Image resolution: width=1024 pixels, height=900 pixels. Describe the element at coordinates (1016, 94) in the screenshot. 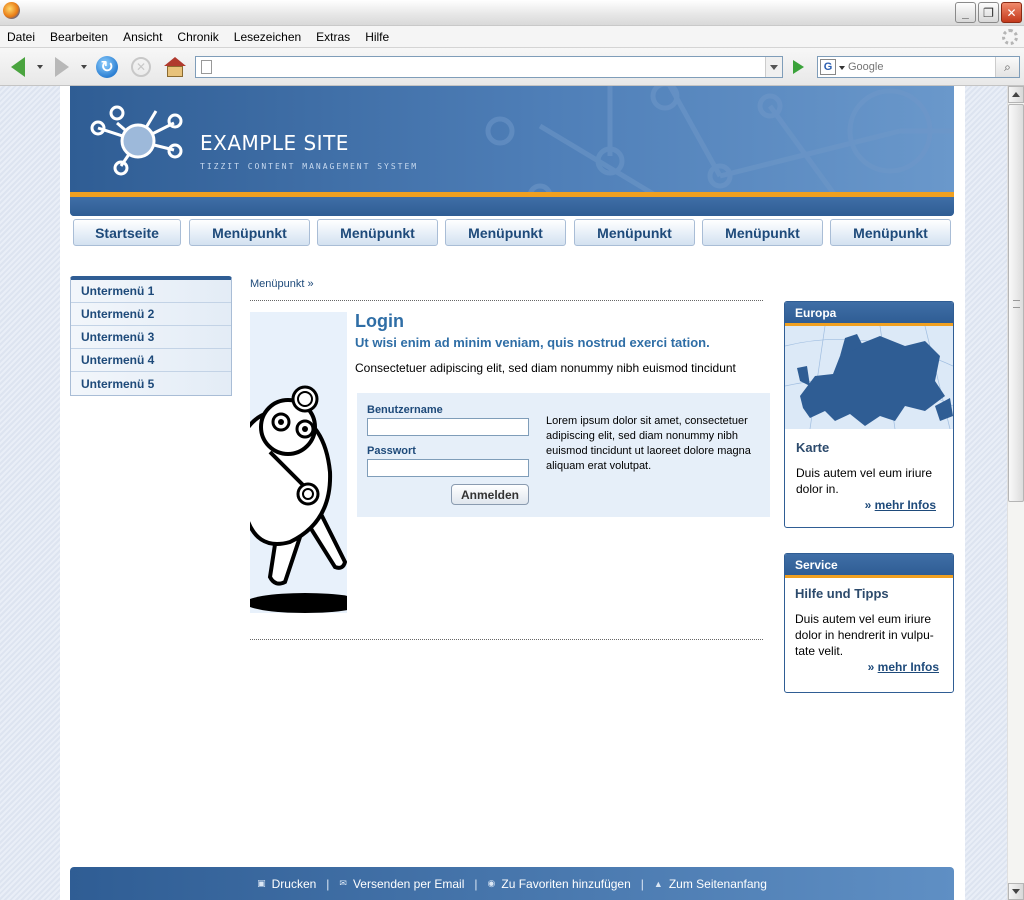

I see `scroll-up-button` at that location.